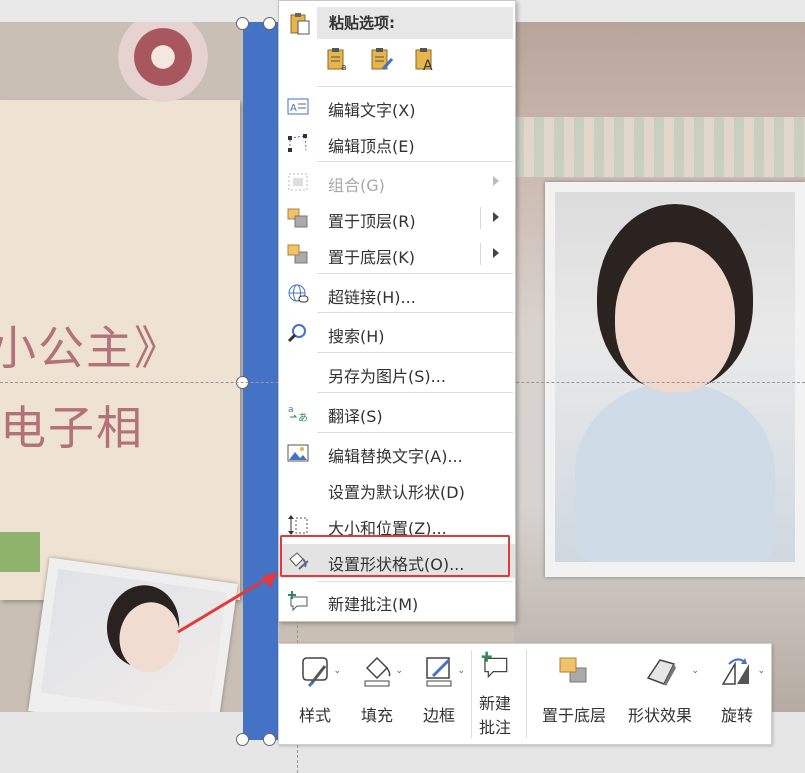 This screenshot has width=805, height=773. Describe the element at coordinates (163, 62) in the screenshot. I see `flower-decoration` at that location.